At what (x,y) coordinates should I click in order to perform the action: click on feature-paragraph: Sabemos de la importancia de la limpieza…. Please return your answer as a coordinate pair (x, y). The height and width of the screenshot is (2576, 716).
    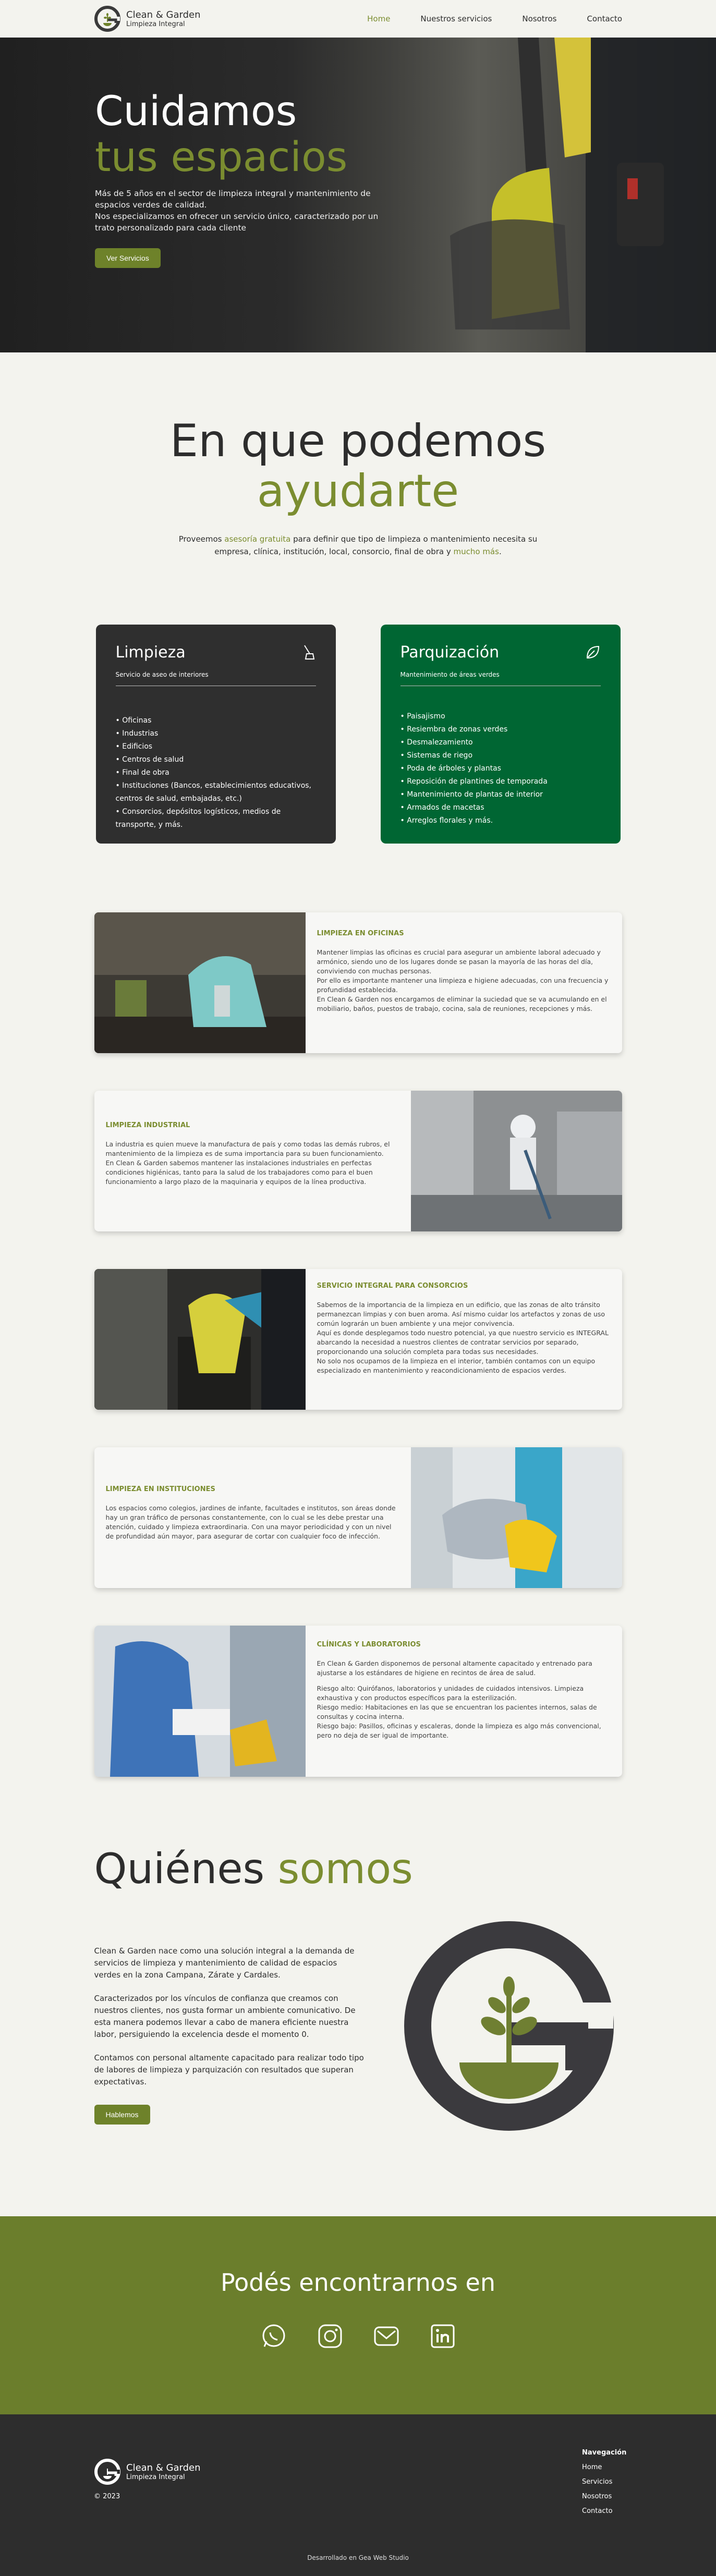
    Looking at the image, I should click on (461, 1314).